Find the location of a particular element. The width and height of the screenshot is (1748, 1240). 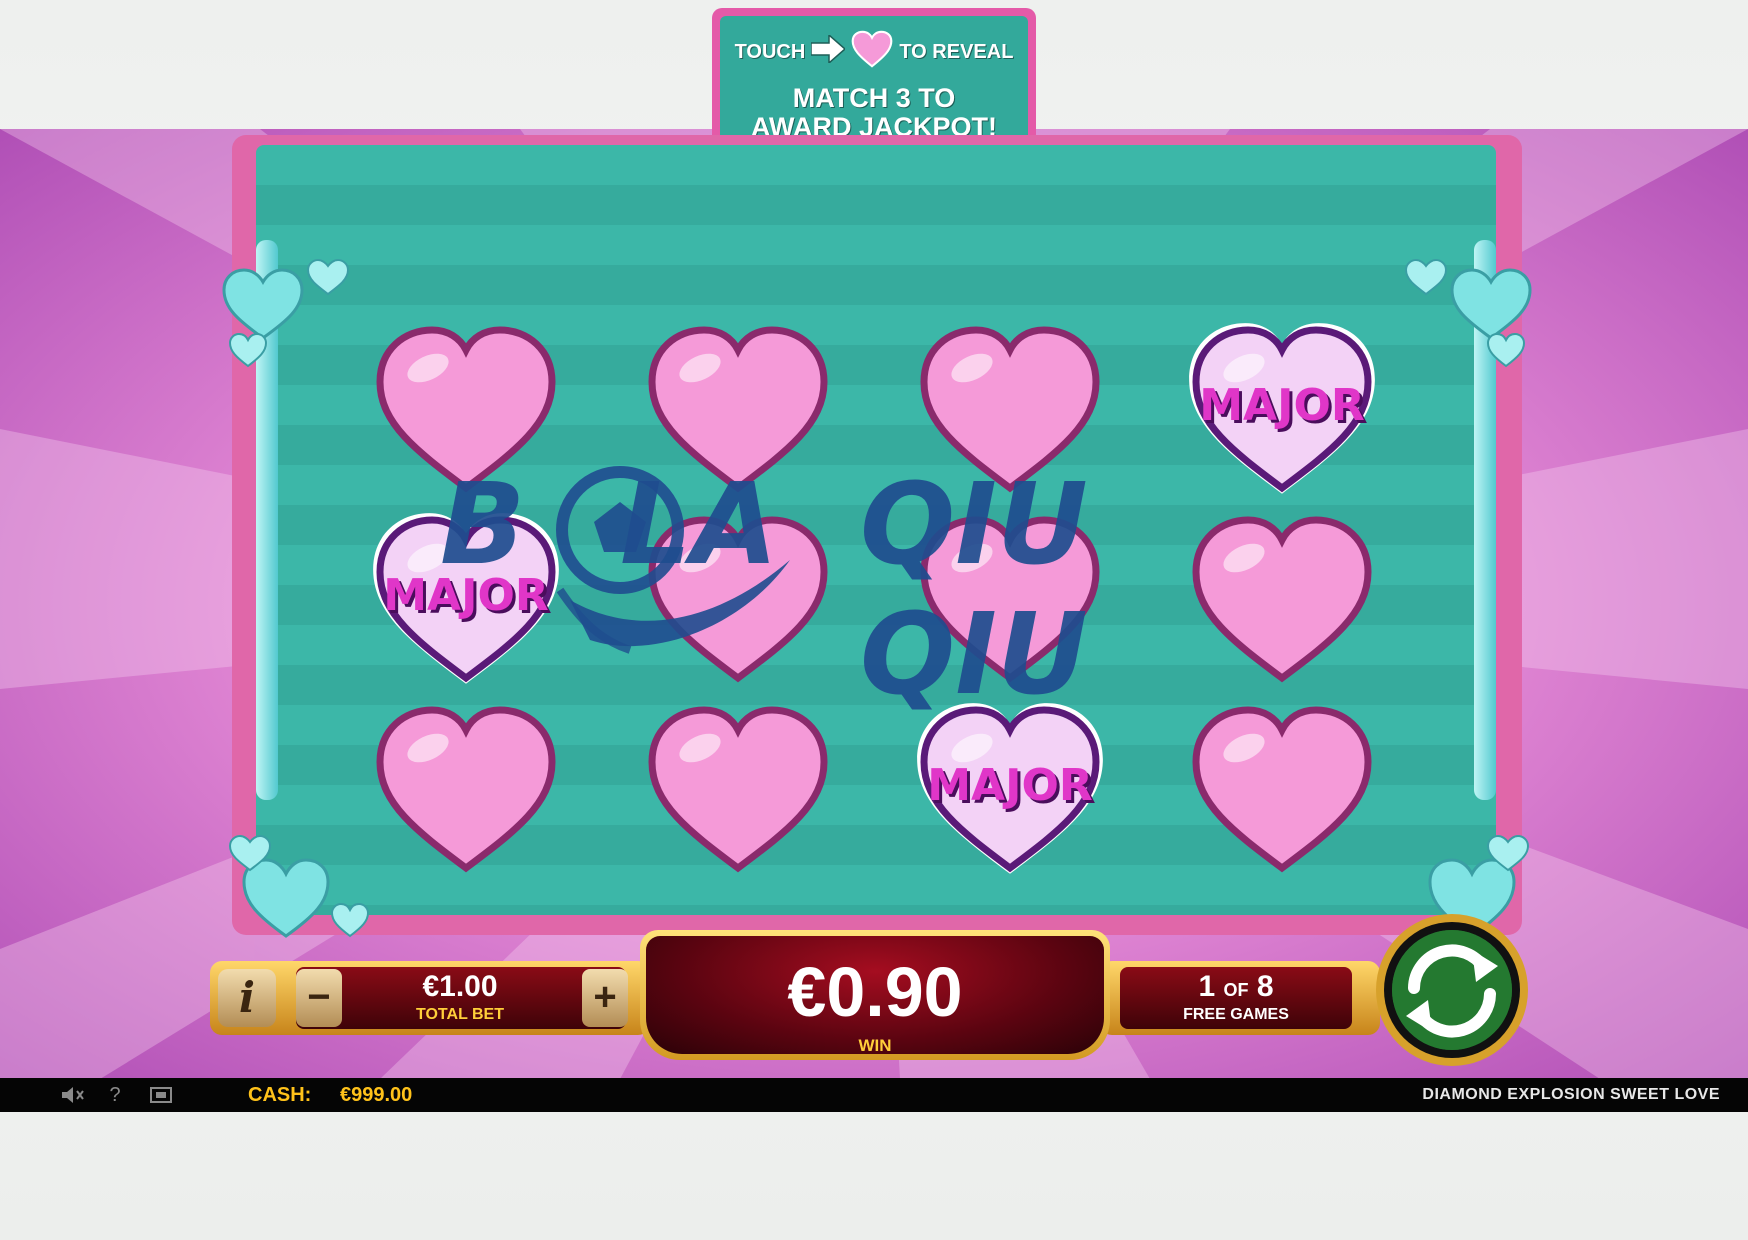

watermark-logo: B LA QIU QIU is located at coordinates (880, 580).